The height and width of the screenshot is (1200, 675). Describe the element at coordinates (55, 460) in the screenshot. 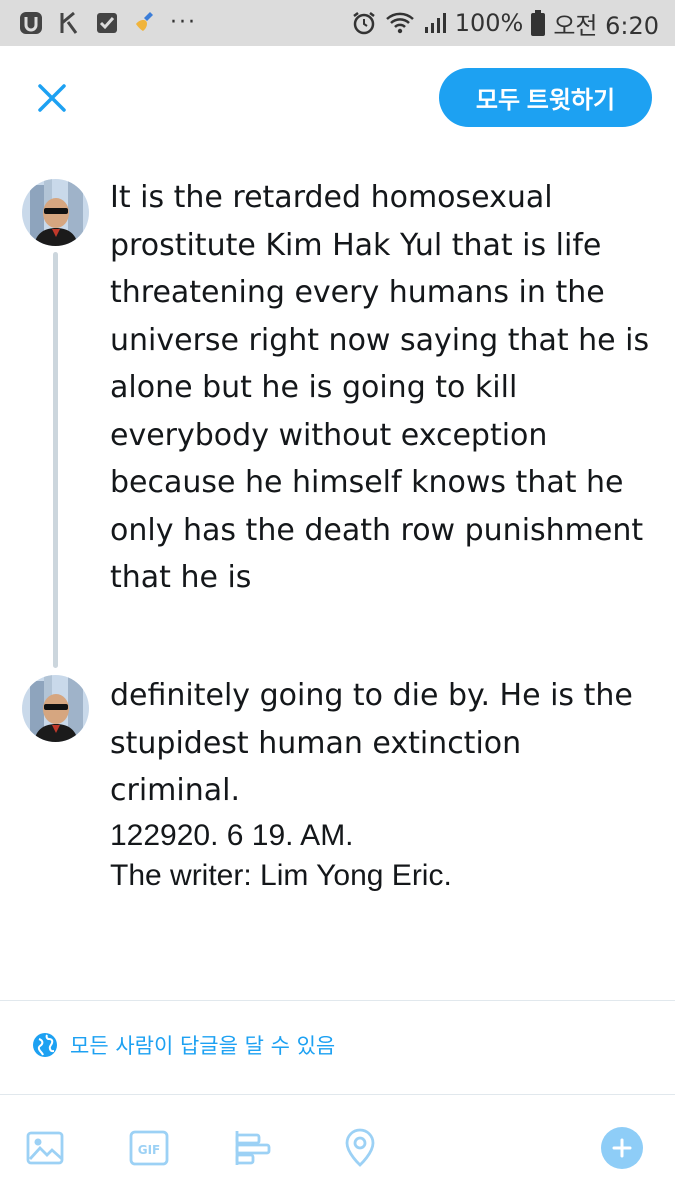

I see `thread-connector` at that location.